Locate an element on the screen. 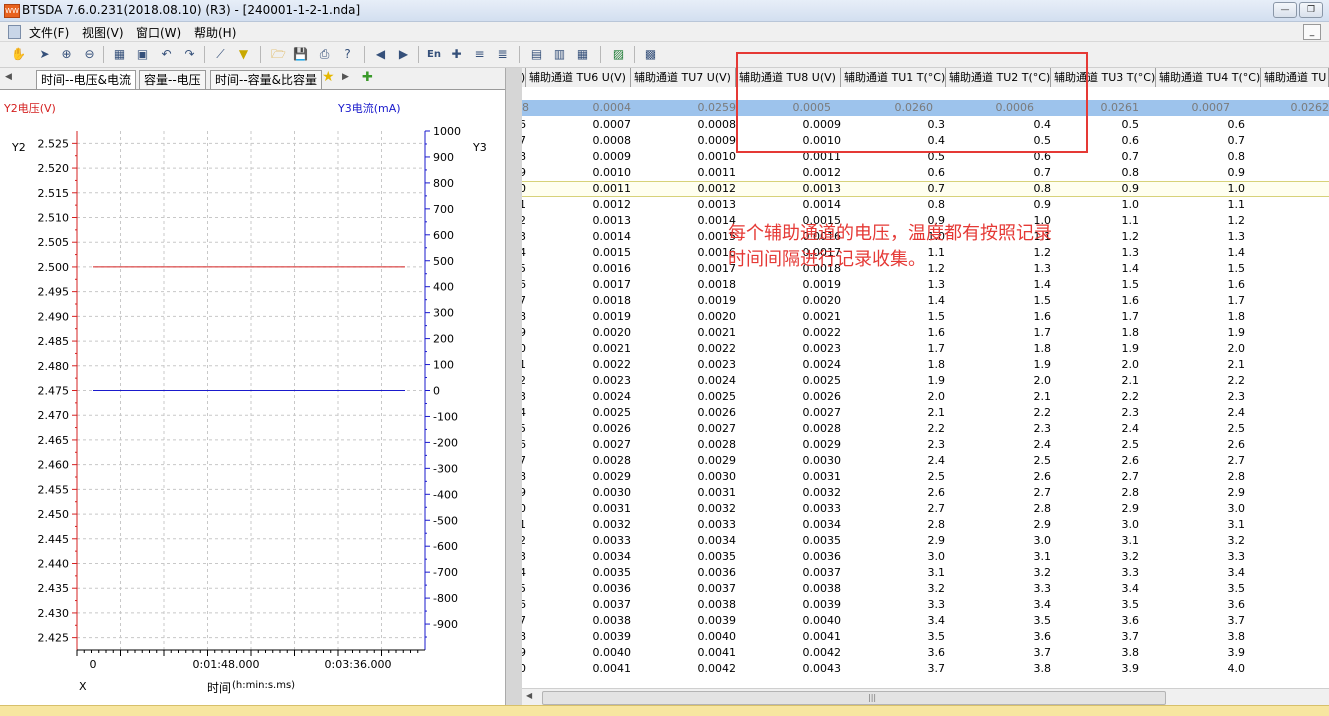 This screenshot has height=716, width=1329. grid-cell: 1.9 is located at coordinates (1131, 348).